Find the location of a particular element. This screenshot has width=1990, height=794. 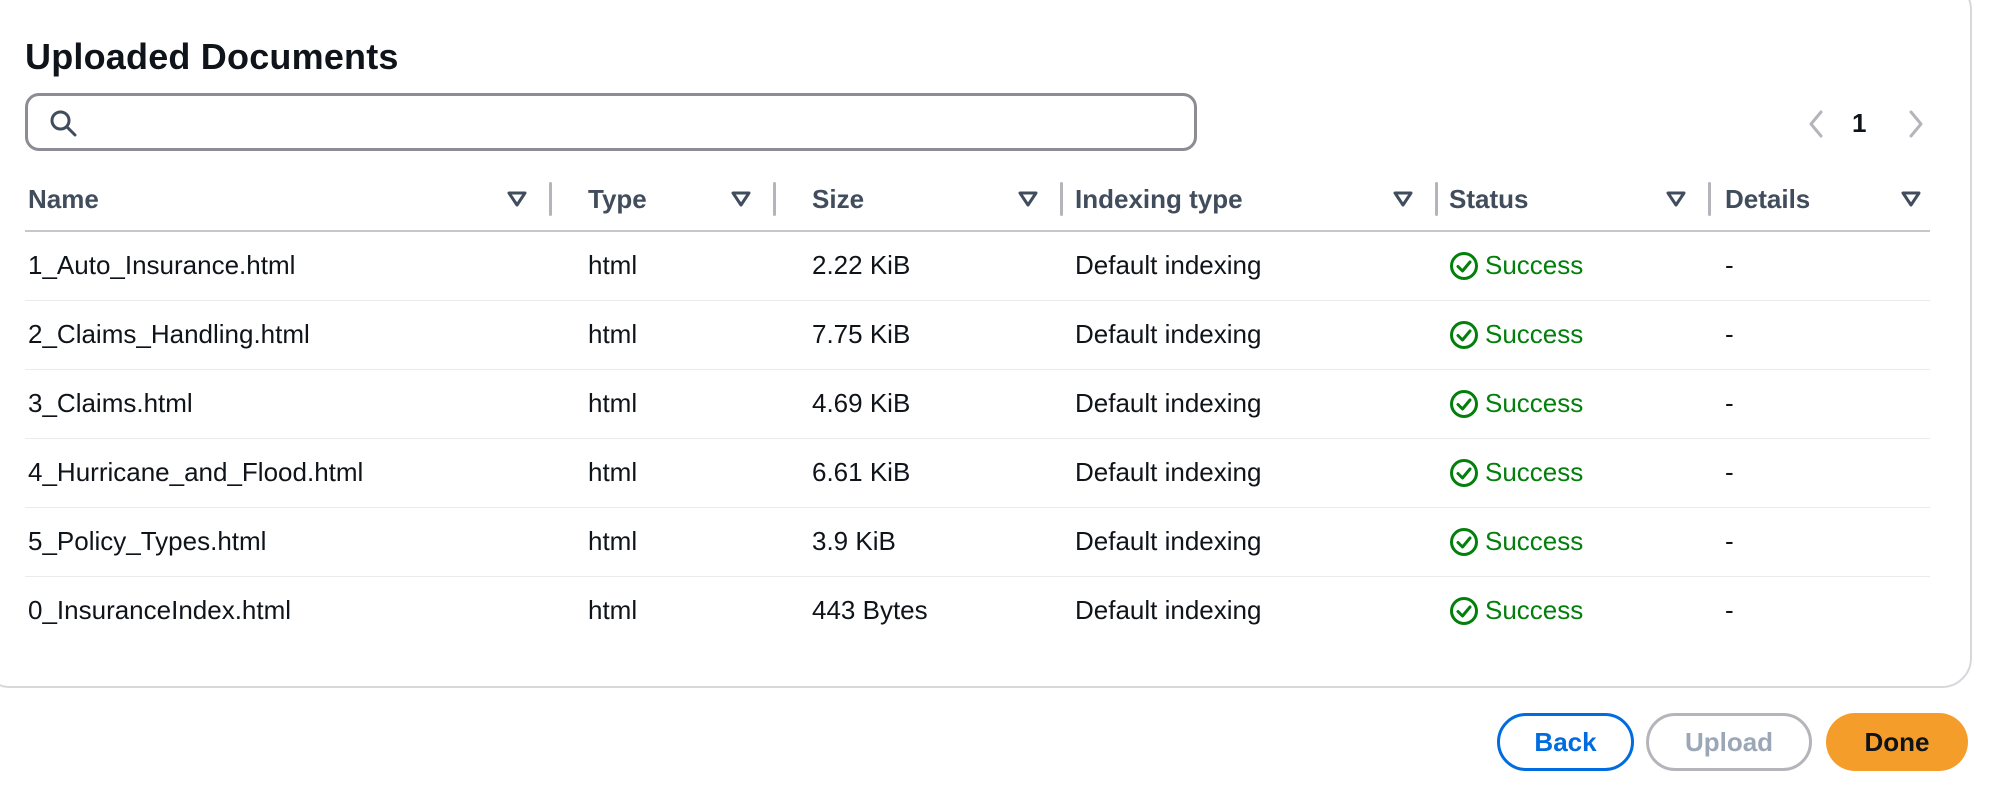

column-header-type: Type is located at coordinates (695, 204).